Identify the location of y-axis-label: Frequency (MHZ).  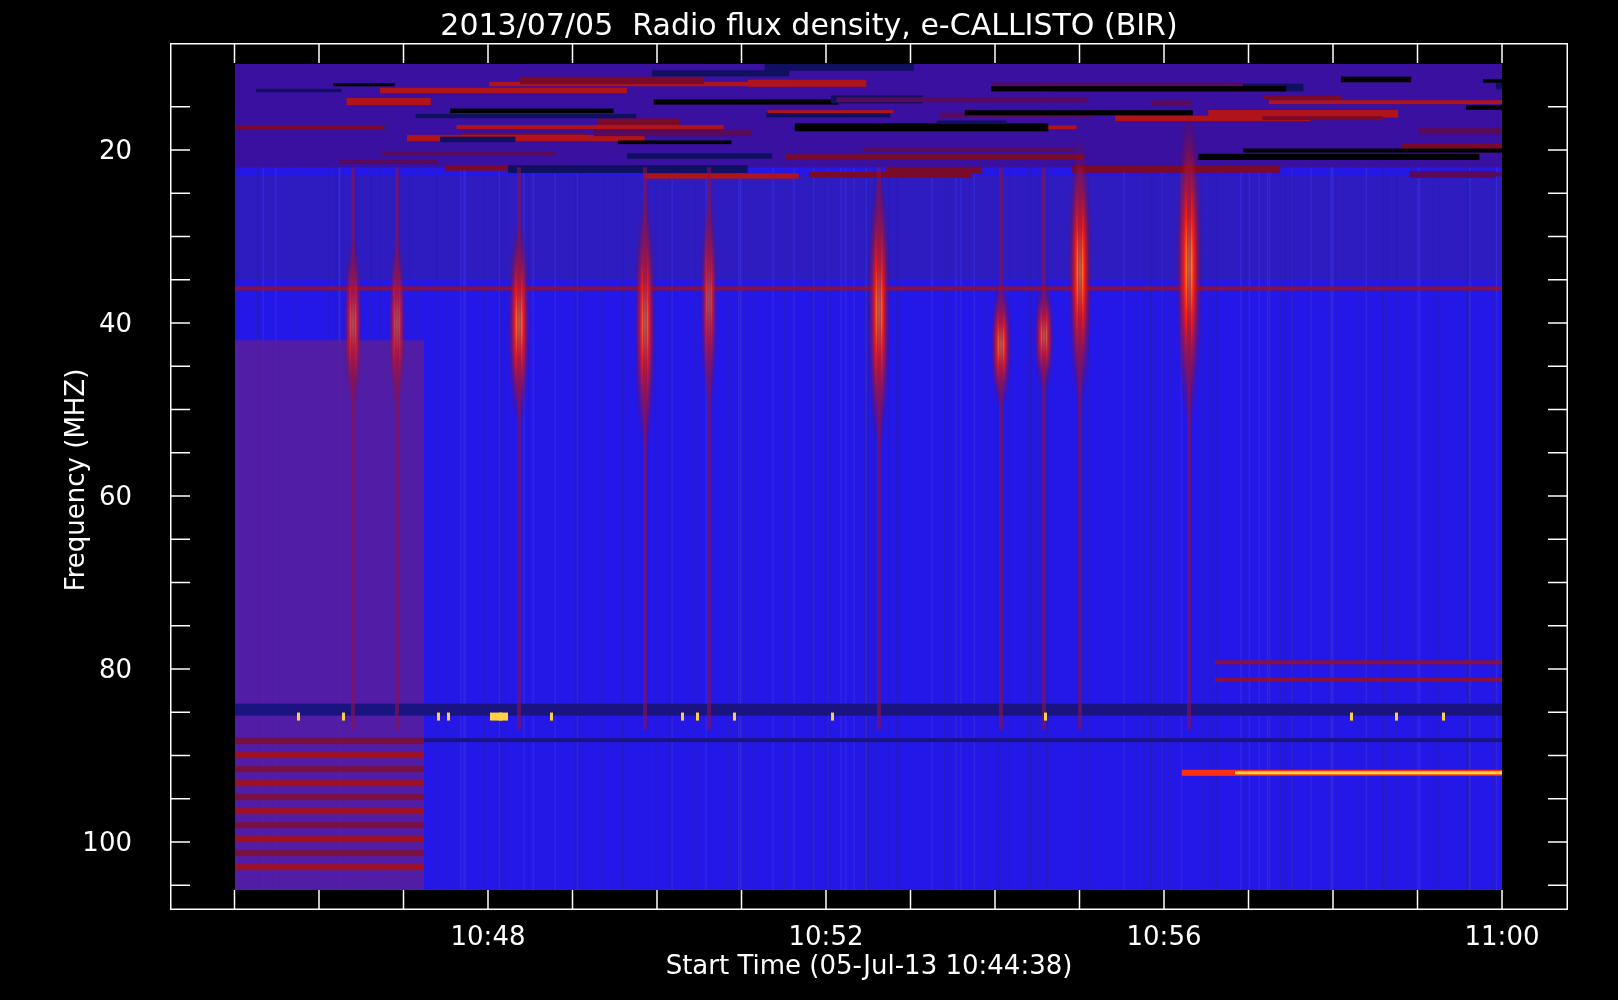
(75, 480).